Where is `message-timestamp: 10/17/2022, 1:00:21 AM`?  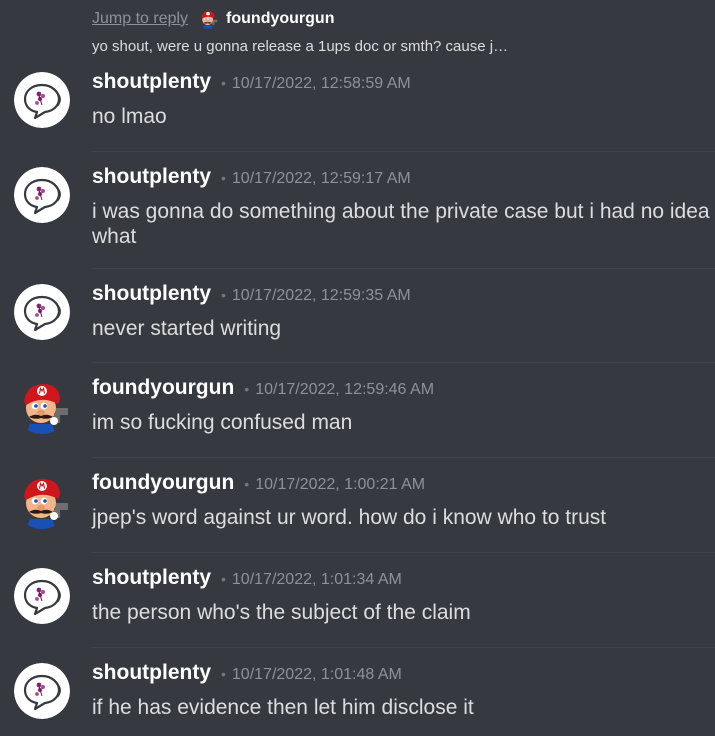 message-timestamp: 10/17/2022, 1:00:21 AM is located at coordinates (340, 484).